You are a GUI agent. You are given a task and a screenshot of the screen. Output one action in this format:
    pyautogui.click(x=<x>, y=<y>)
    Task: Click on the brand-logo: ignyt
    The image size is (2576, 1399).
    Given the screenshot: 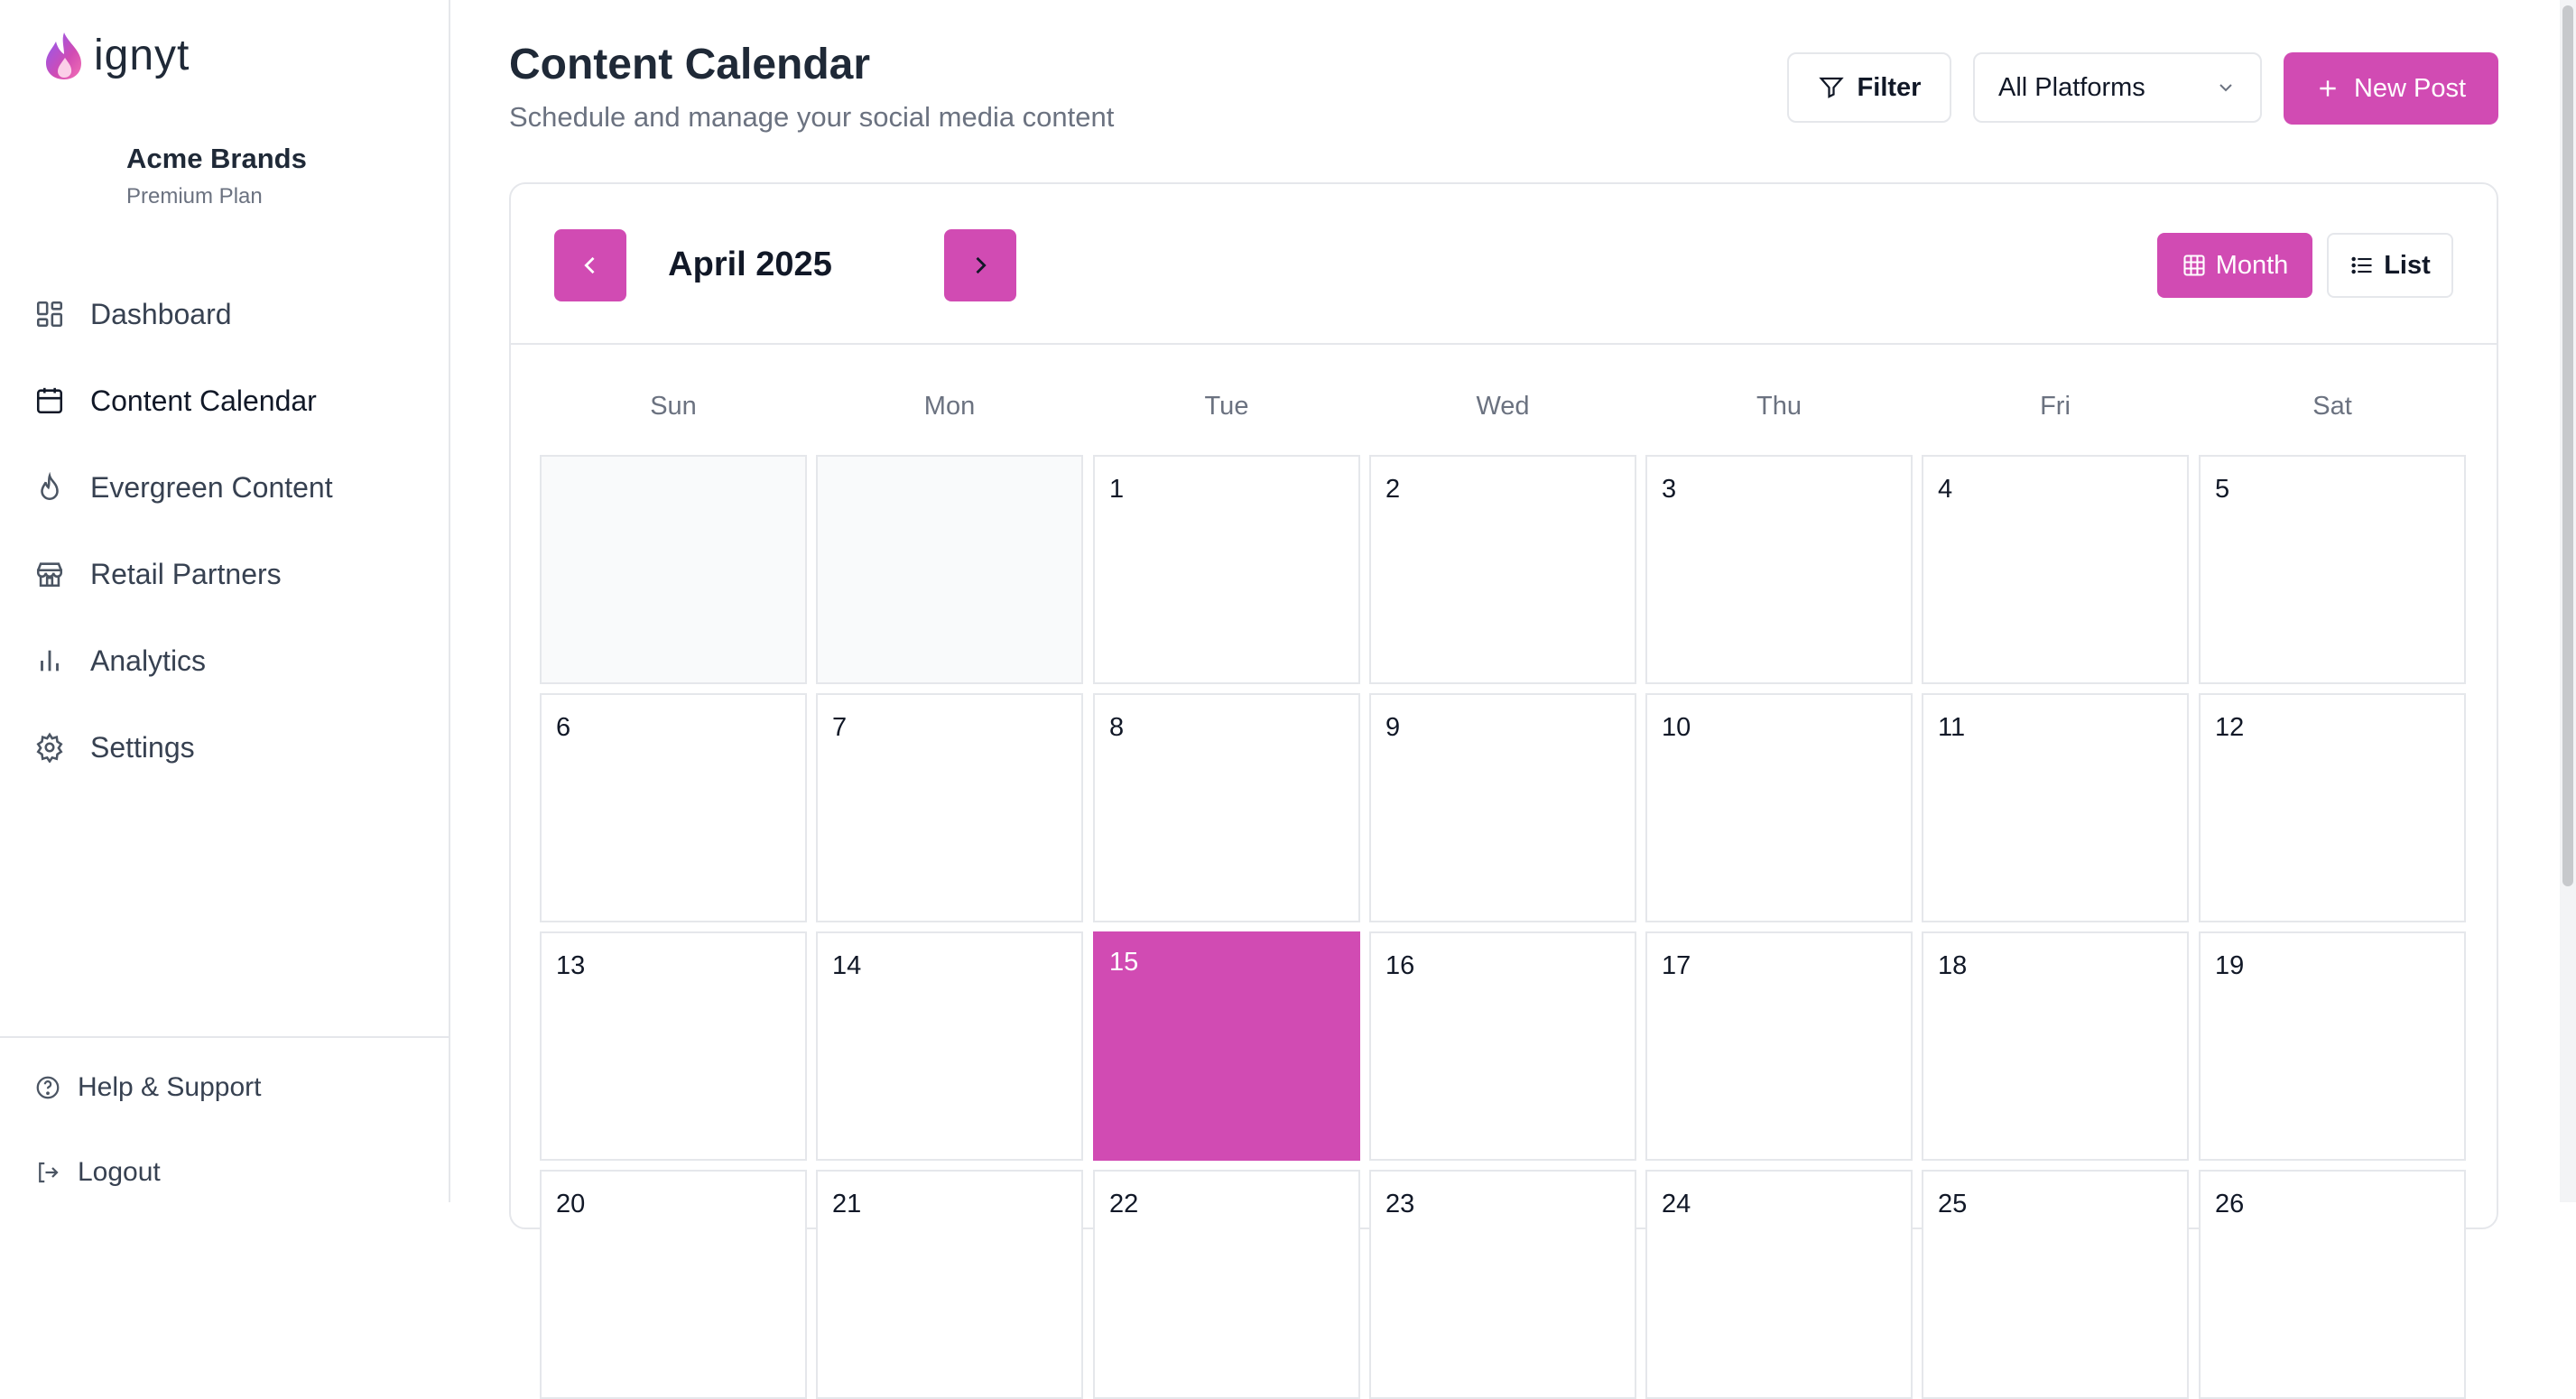 What is the action you would take?
    pyautogui.click(x=116, y=56)
    